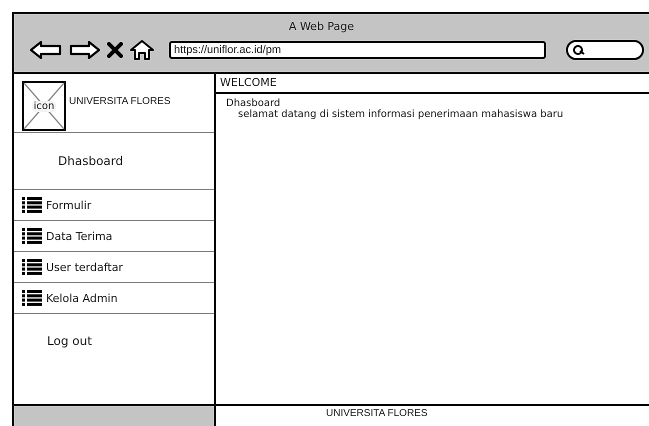  Describe the element at coordinates (44, 106) in the screenshot. I see `logo-label: icon` at that location.